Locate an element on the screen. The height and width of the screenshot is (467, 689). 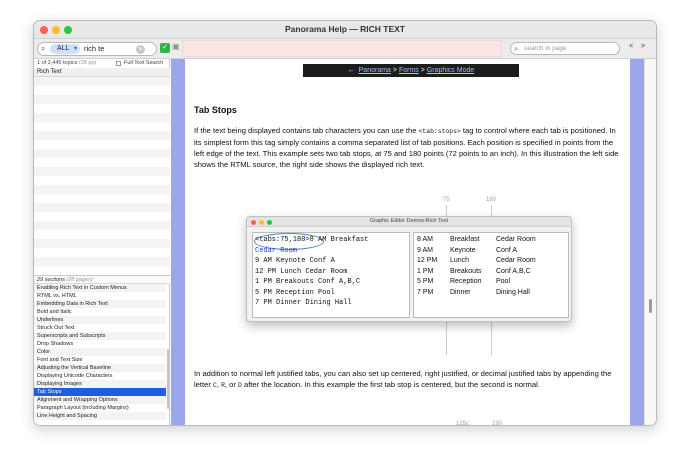
breadcrumb-link-graphics-mode: Graphics Mode is located at coordinates (450, 70).